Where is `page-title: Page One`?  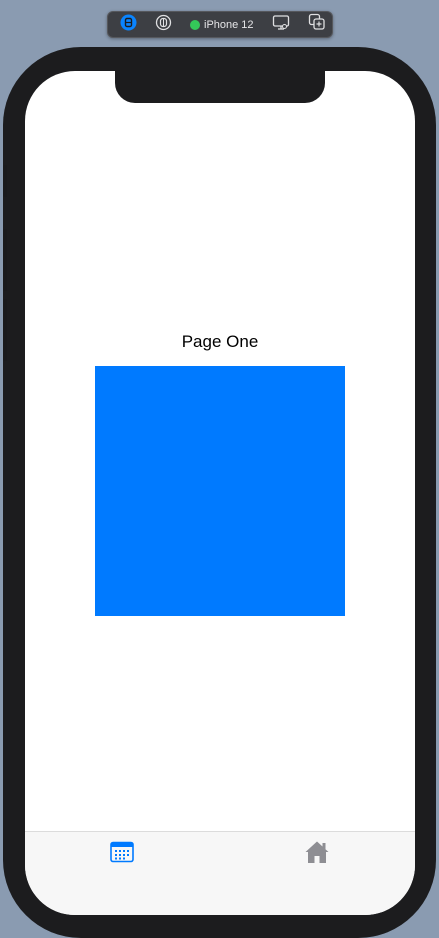 page-title: Page One is located at coordinates (220, 341).